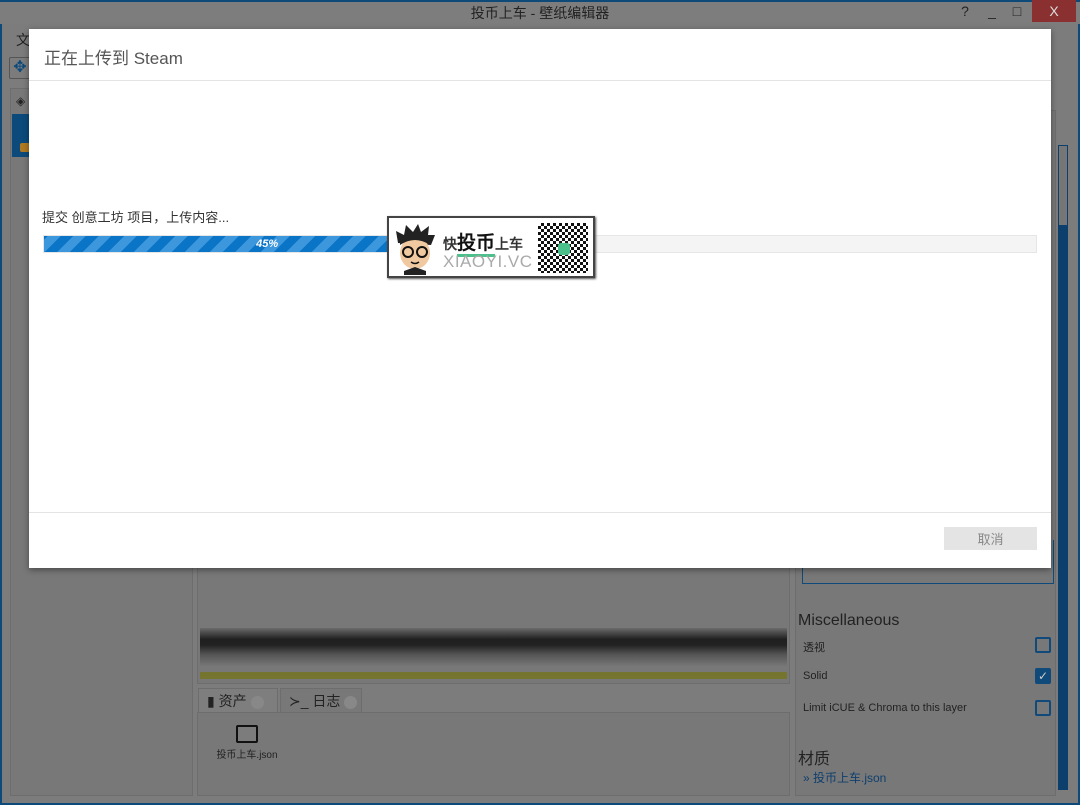 This screenshot has width=1080, height=805. I want to click on solid-checkbox: ✓, so click(1043, 676).